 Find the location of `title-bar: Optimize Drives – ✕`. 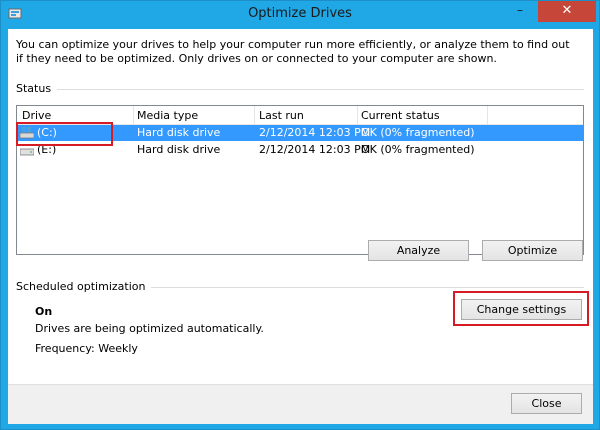

title-bar: Optimize Drives – ✕ is located at coordinates (300, 14).